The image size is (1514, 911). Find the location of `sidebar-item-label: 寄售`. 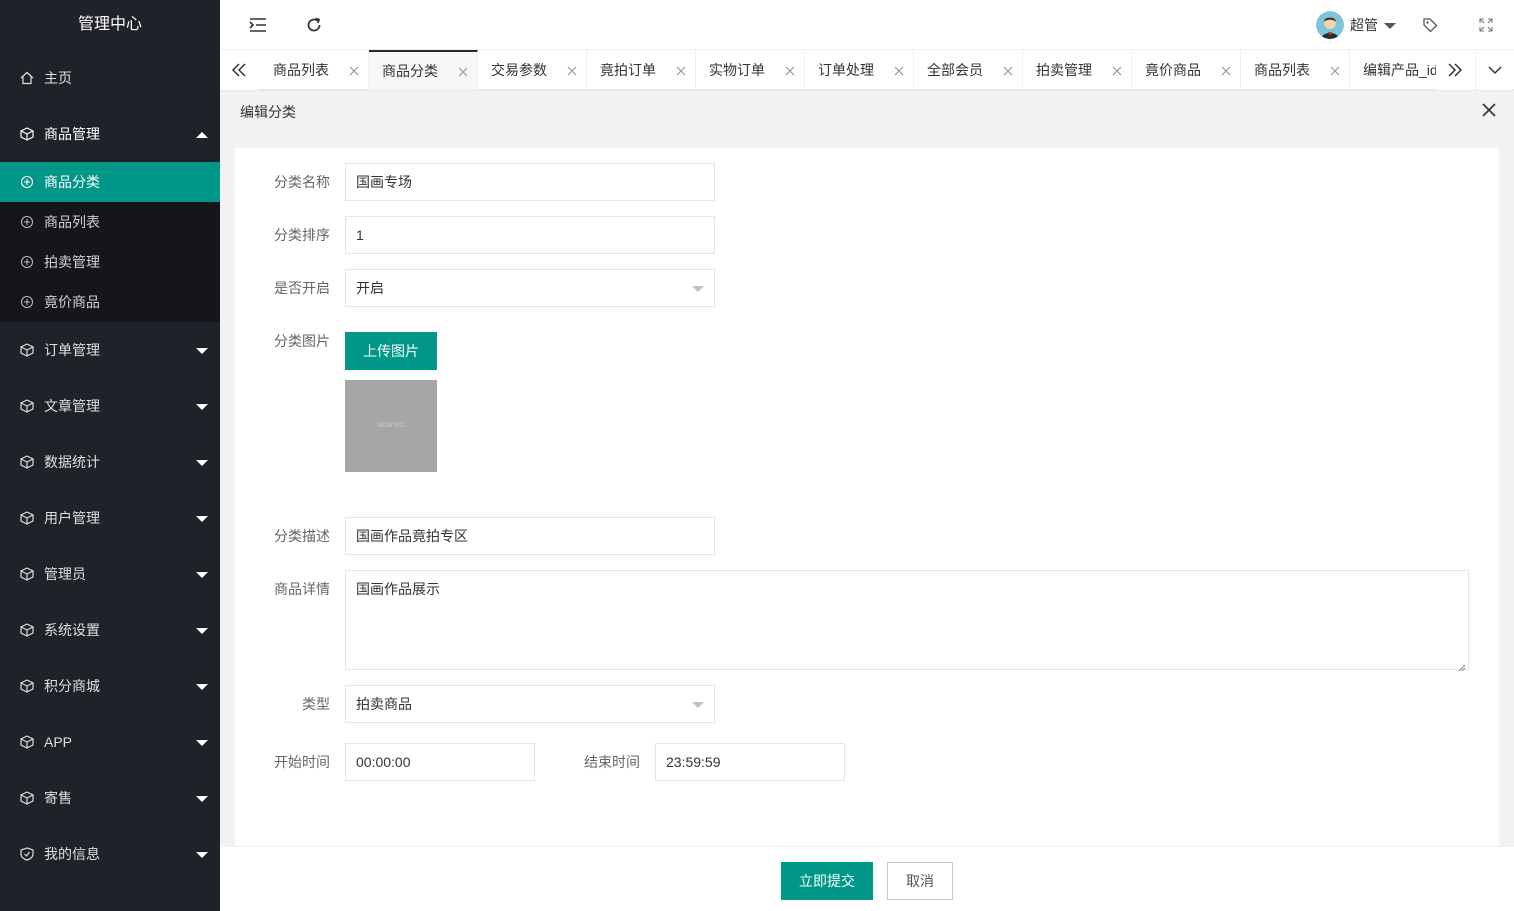

sidebar-item-label: 寄售 is located at coordinates (58, 798).